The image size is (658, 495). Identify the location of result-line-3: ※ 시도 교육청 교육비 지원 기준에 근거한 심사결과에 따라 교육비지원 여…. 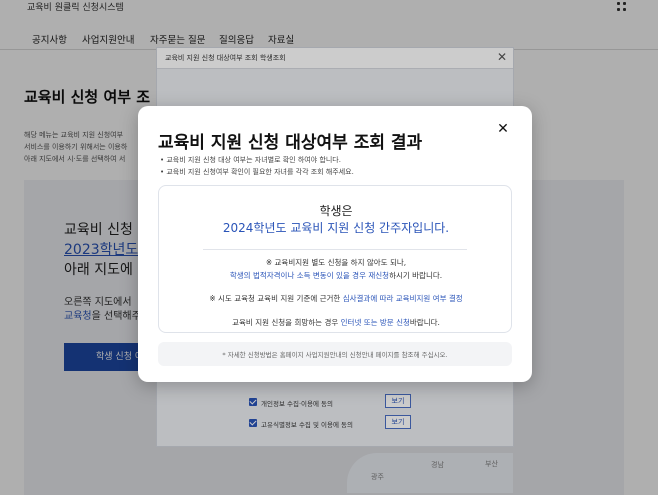
(336, 298).